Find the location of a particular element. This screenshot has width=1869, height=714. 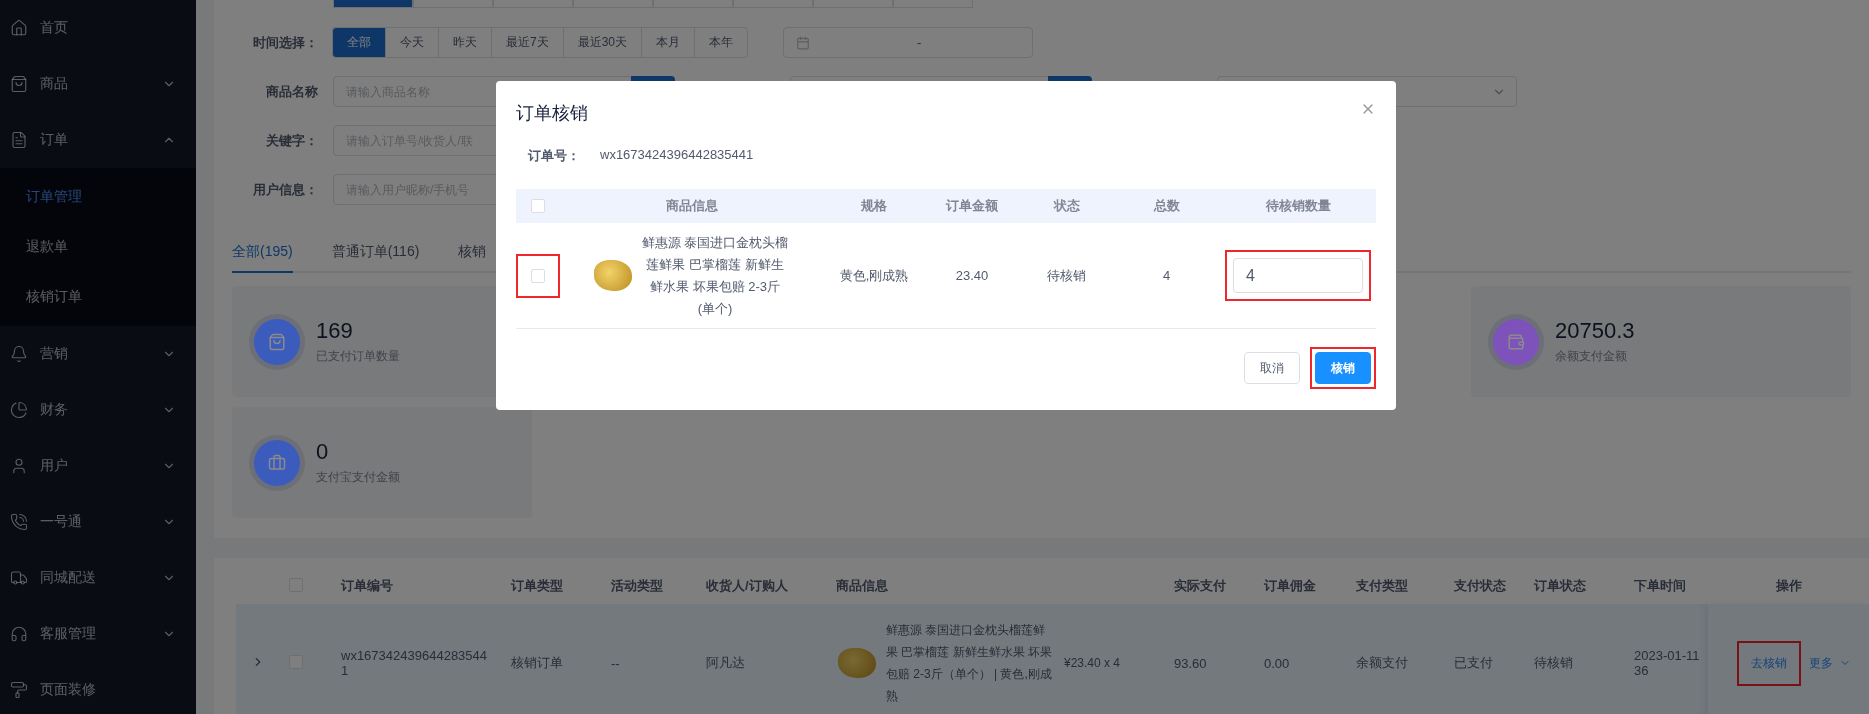

field-label: 关键字： is located at coordinates (291, 140).